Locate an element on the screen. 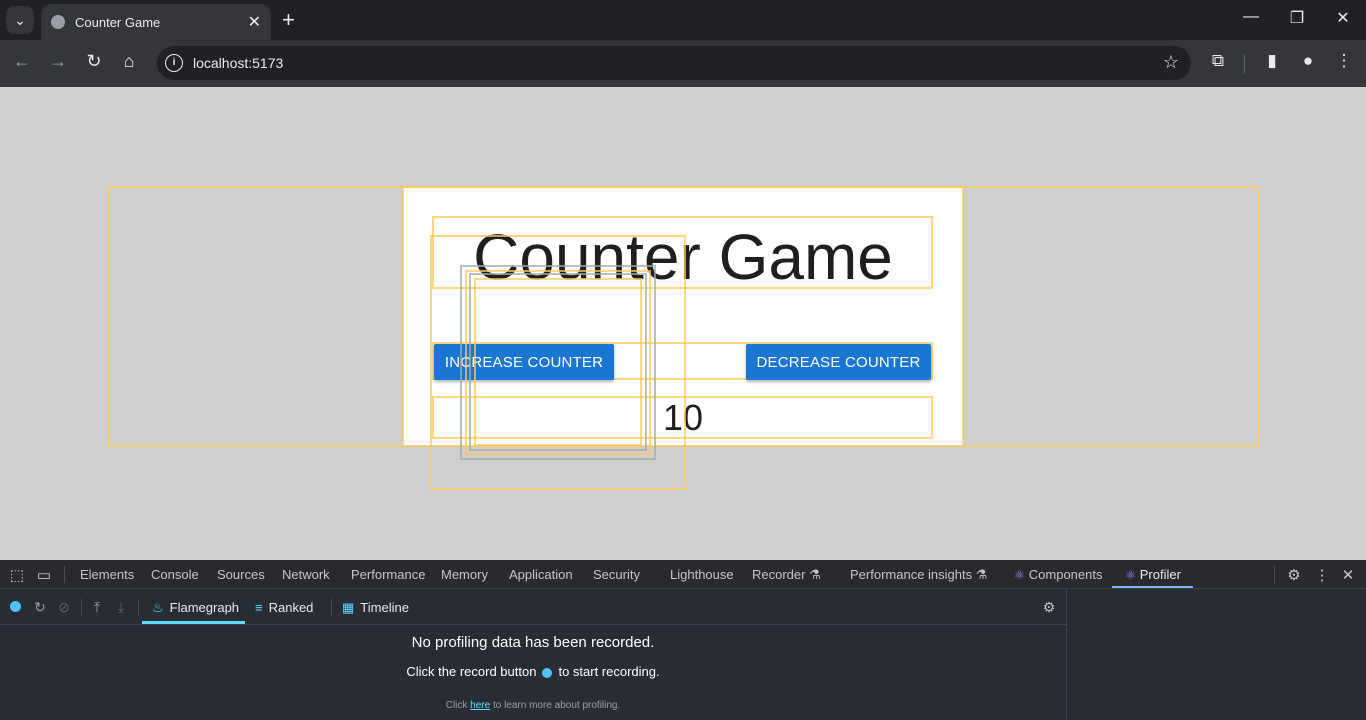  tab-lighthouse: Lighthouse is located at coordinates (702, 574).